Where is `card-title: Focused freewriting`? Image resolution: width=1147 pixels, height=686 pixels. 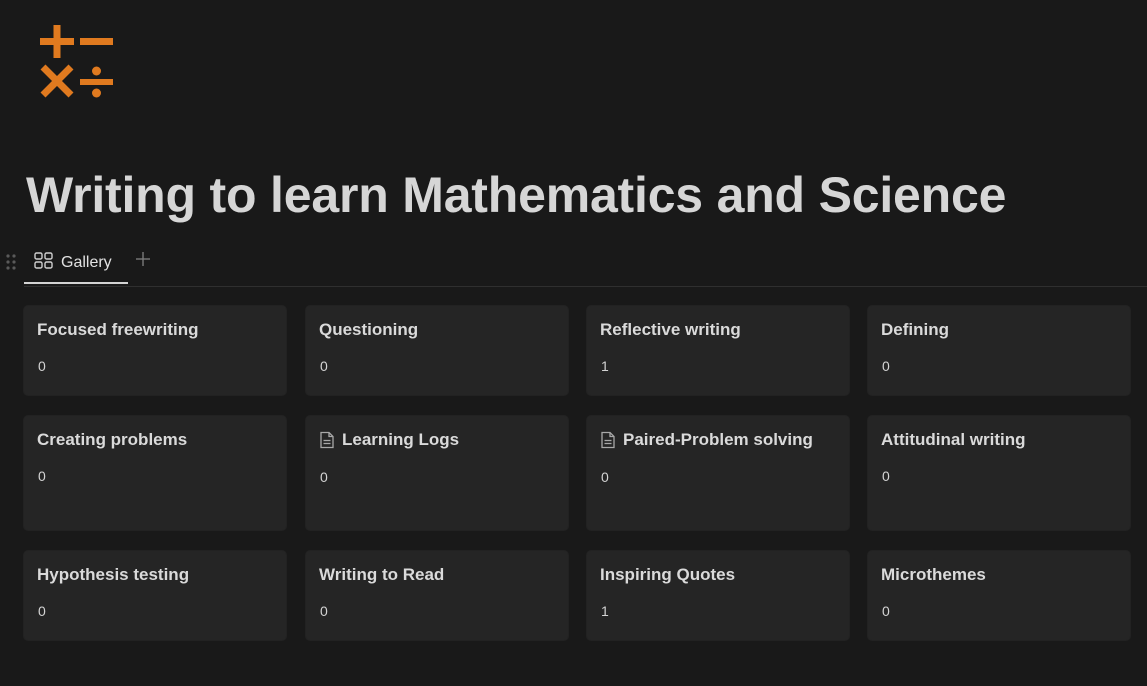 card-title: Focused freewriting is located at coordinates (118, 329).